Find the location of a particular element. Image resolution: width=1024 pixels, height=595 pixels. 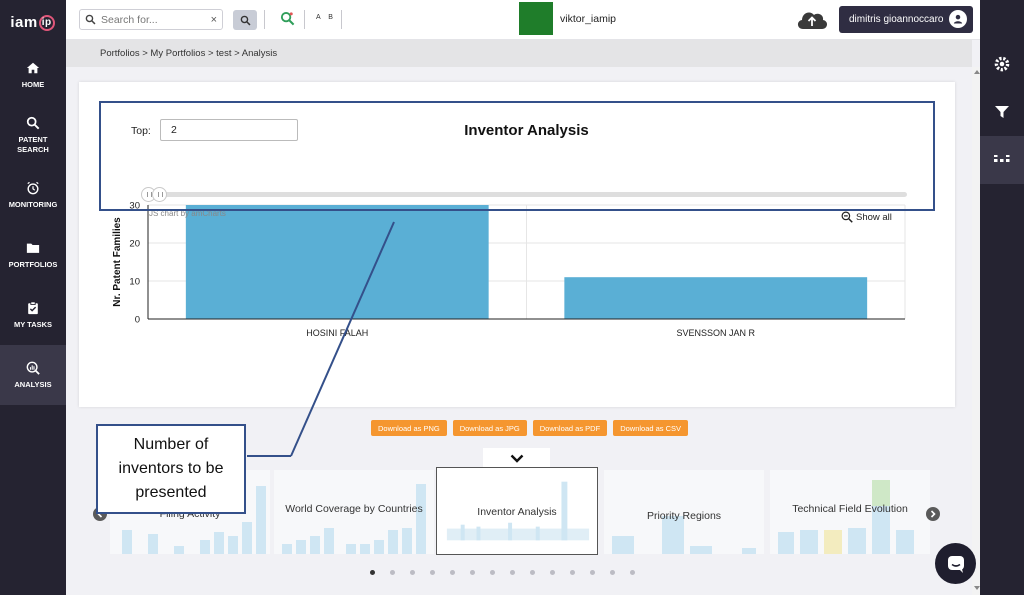

download-png-button: Download as PNG is located at coordinates (409, 428).